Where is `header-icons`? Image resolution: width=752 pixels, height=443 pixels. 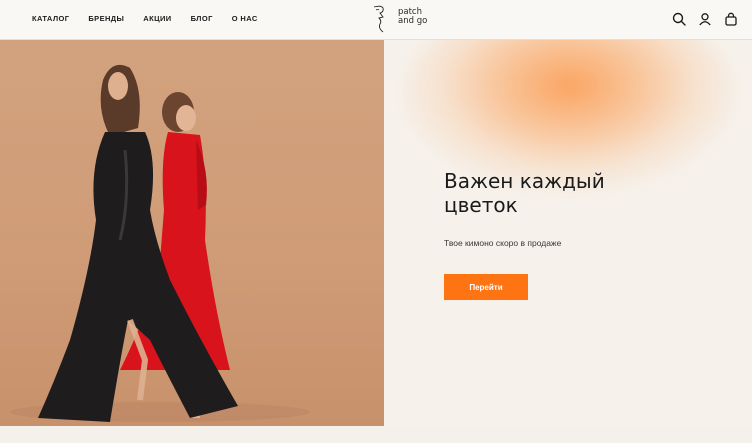
header-icons is located at coordinates (705, 19).